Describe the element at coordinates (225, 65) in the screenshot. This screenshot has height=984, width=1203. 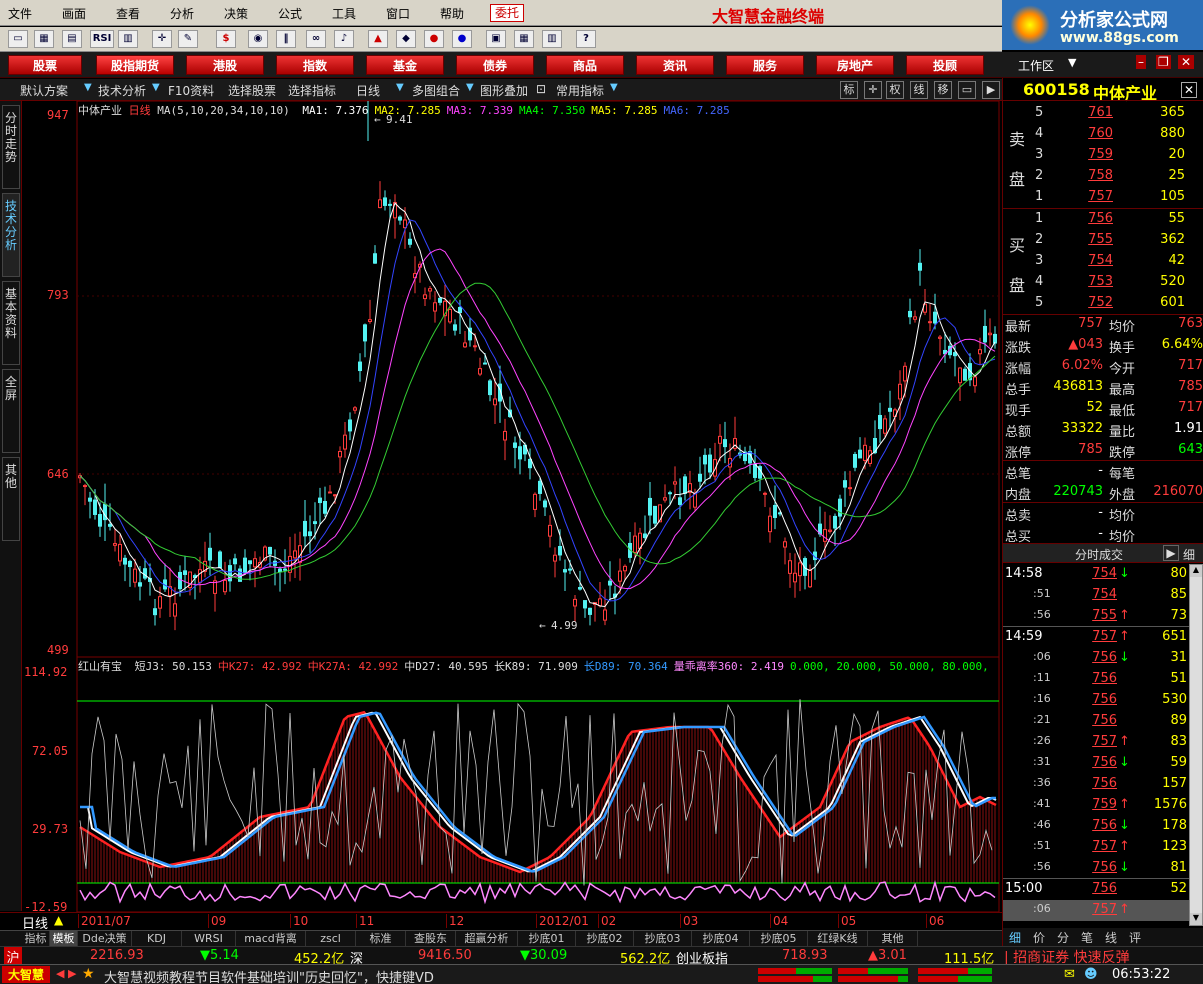
I see `cat-hk: 港股` at that location.